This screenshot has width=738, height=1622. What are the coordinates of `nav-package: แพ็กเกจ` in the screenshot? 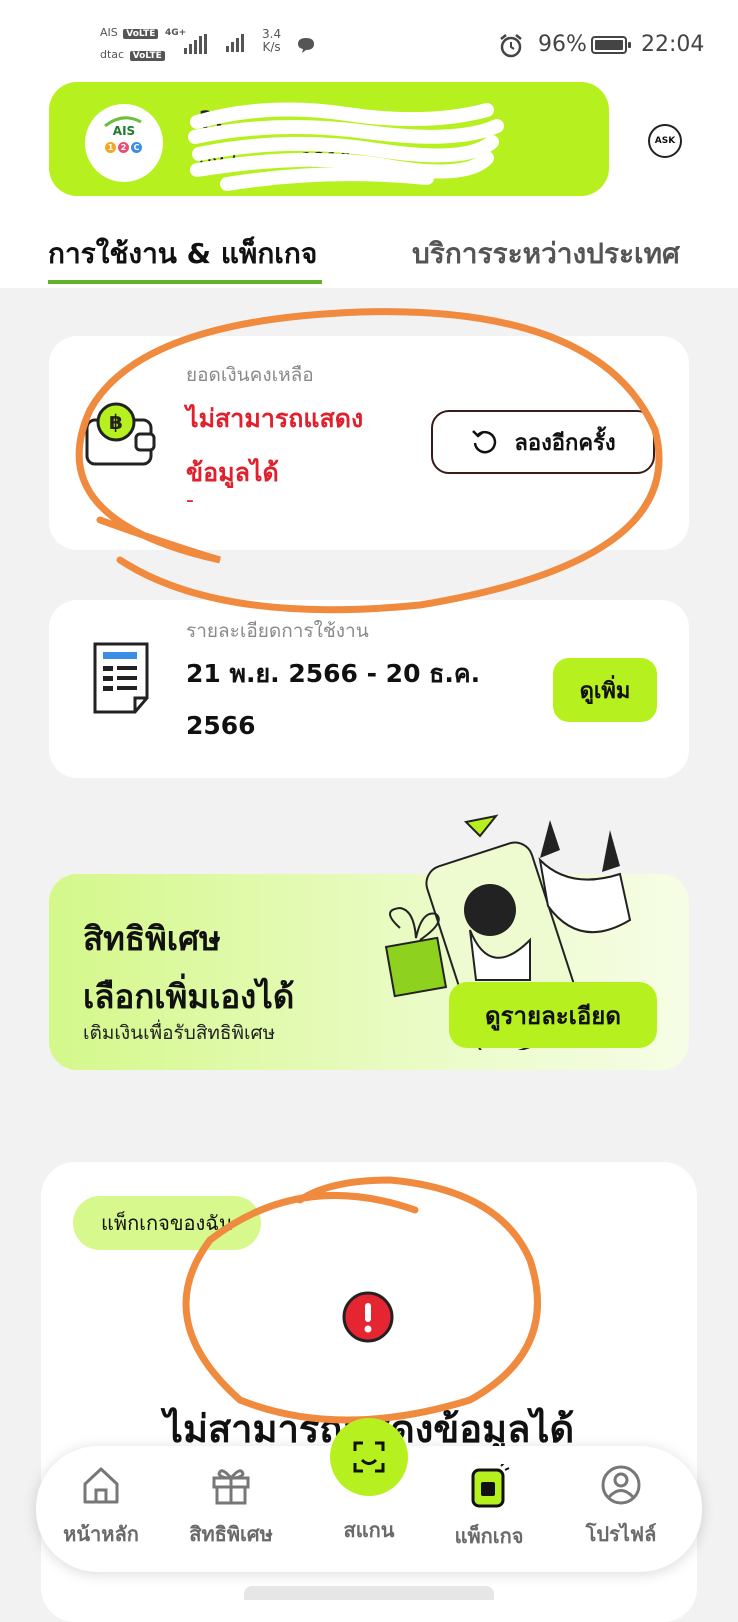 It's located at (489, 1506).